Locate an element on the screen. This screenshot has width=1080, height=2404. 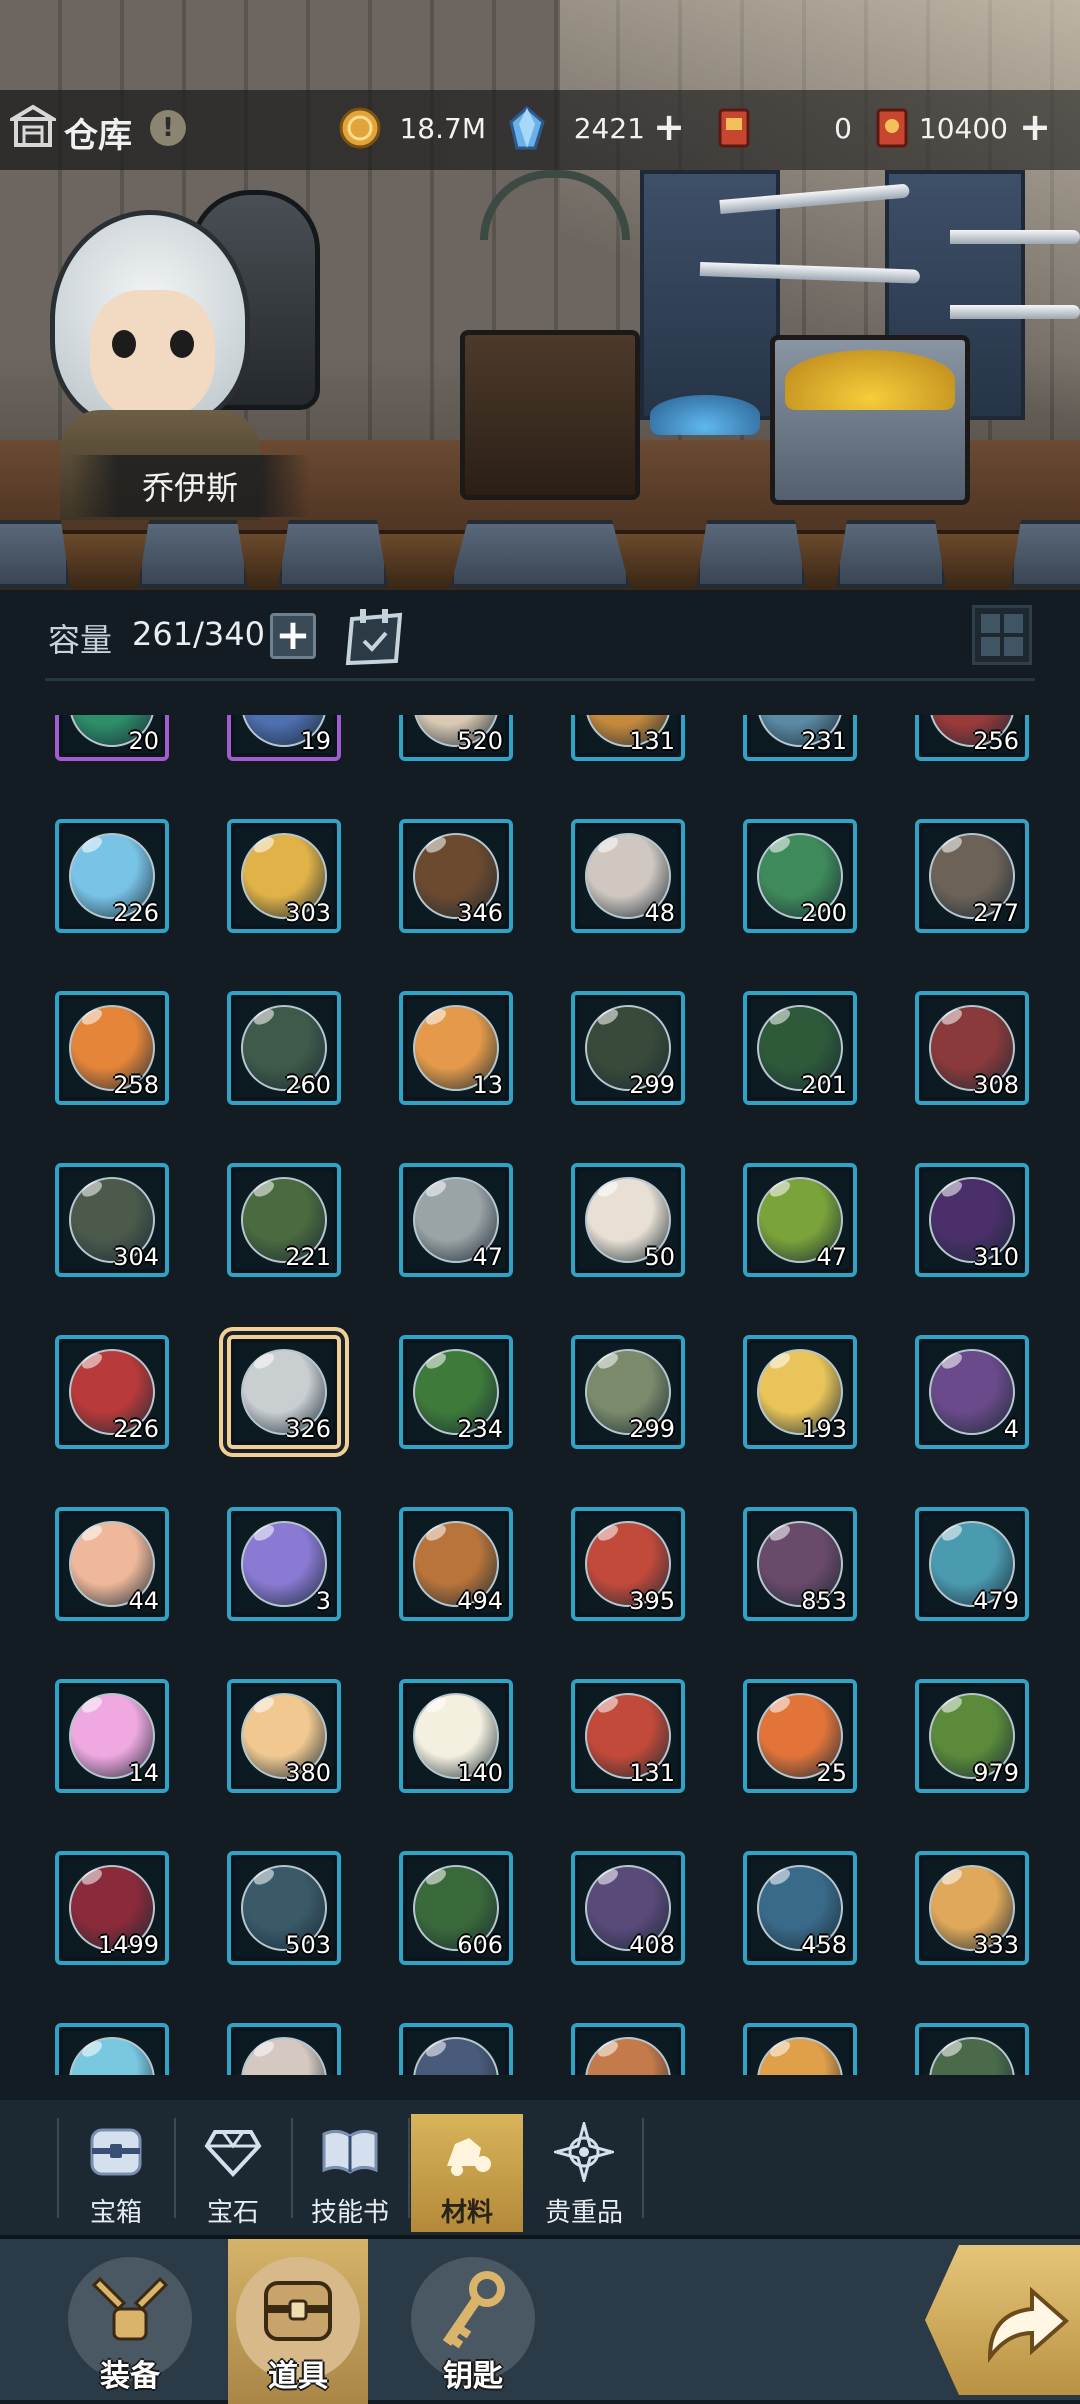
inventory-slot: 201 is located at coordinates (800, 1048).